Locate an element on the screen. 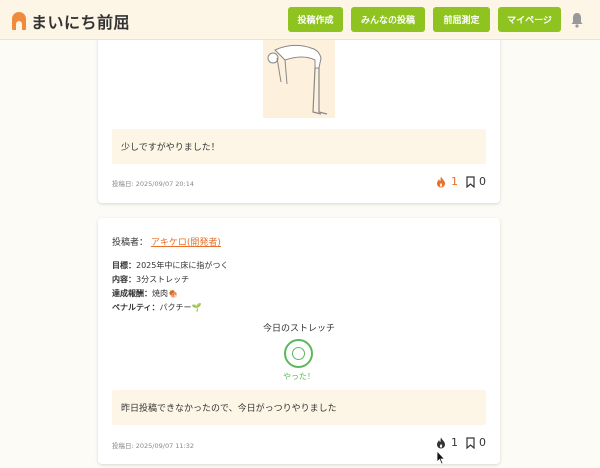 The height and width of the screenshot is (468, 600). content-value: 3分ストレッチ is located at coordinates (163, 279).